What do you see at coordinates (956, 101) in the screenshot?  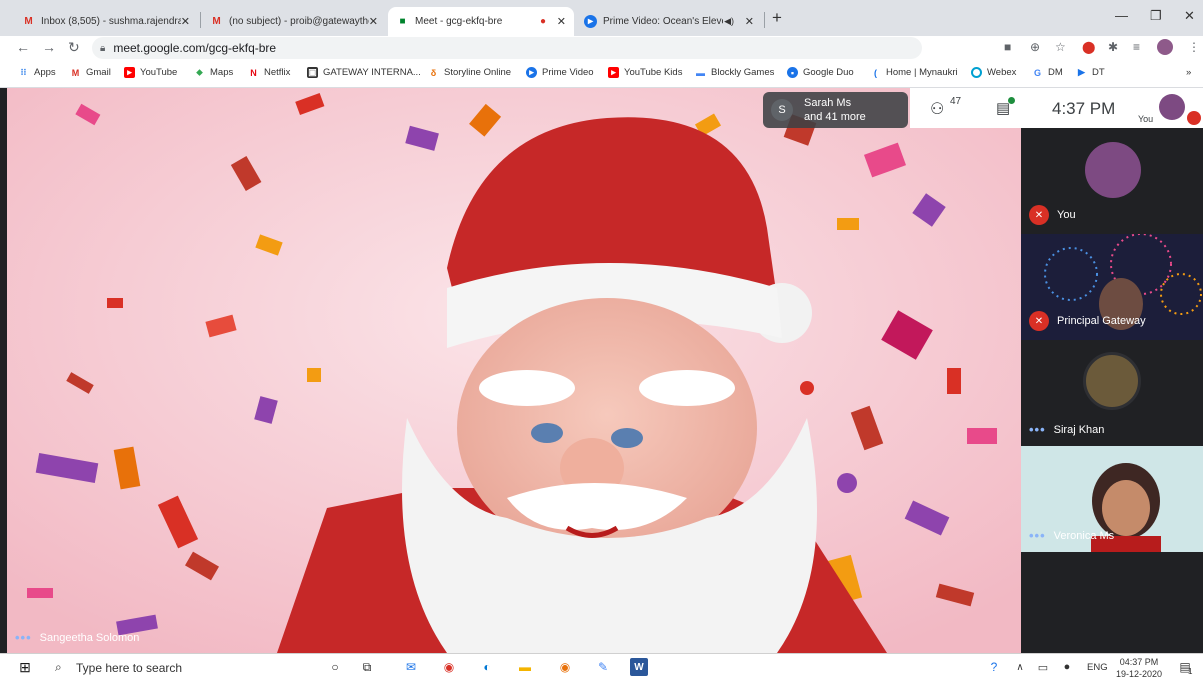 I see `participant-count: 47` at bounding box center [956, 101].